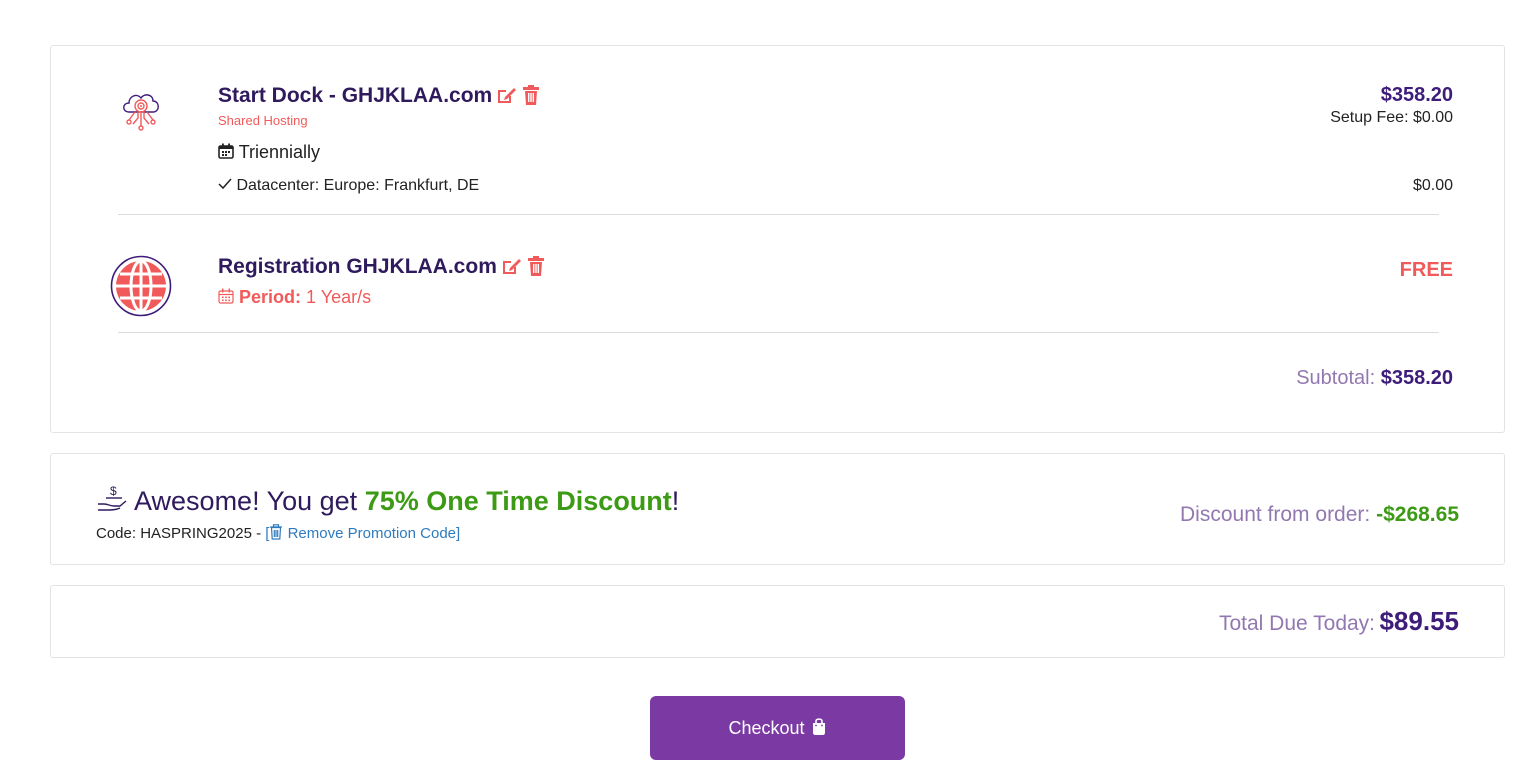  I want to click on remove-promo-link: [ Remove Promotion Code], so click(362, 534).